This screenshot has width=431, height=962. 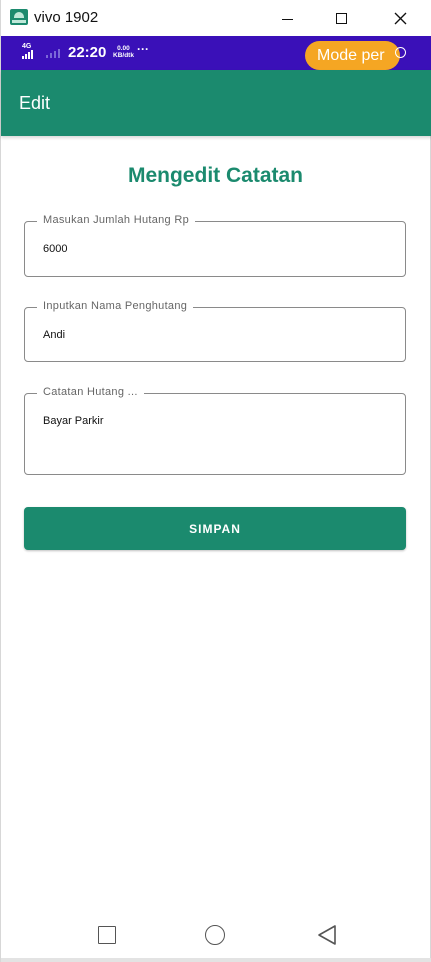 What do you see at coordinates (55, 53) in the screenshot?
I see `signal-secondary-icon` at bounding box center [55, 53].